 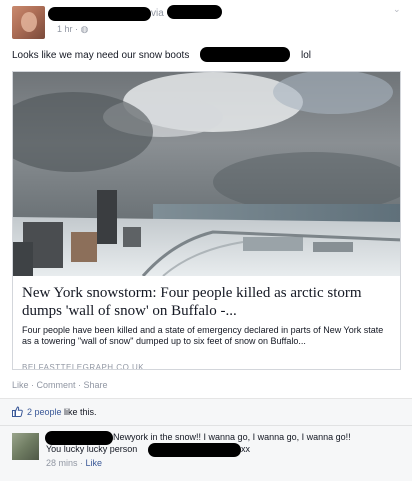 What do you see at coordinates (194, 450) in the screenshot?
I see `redacted-comment-mention` at bounding box center [194, 450].